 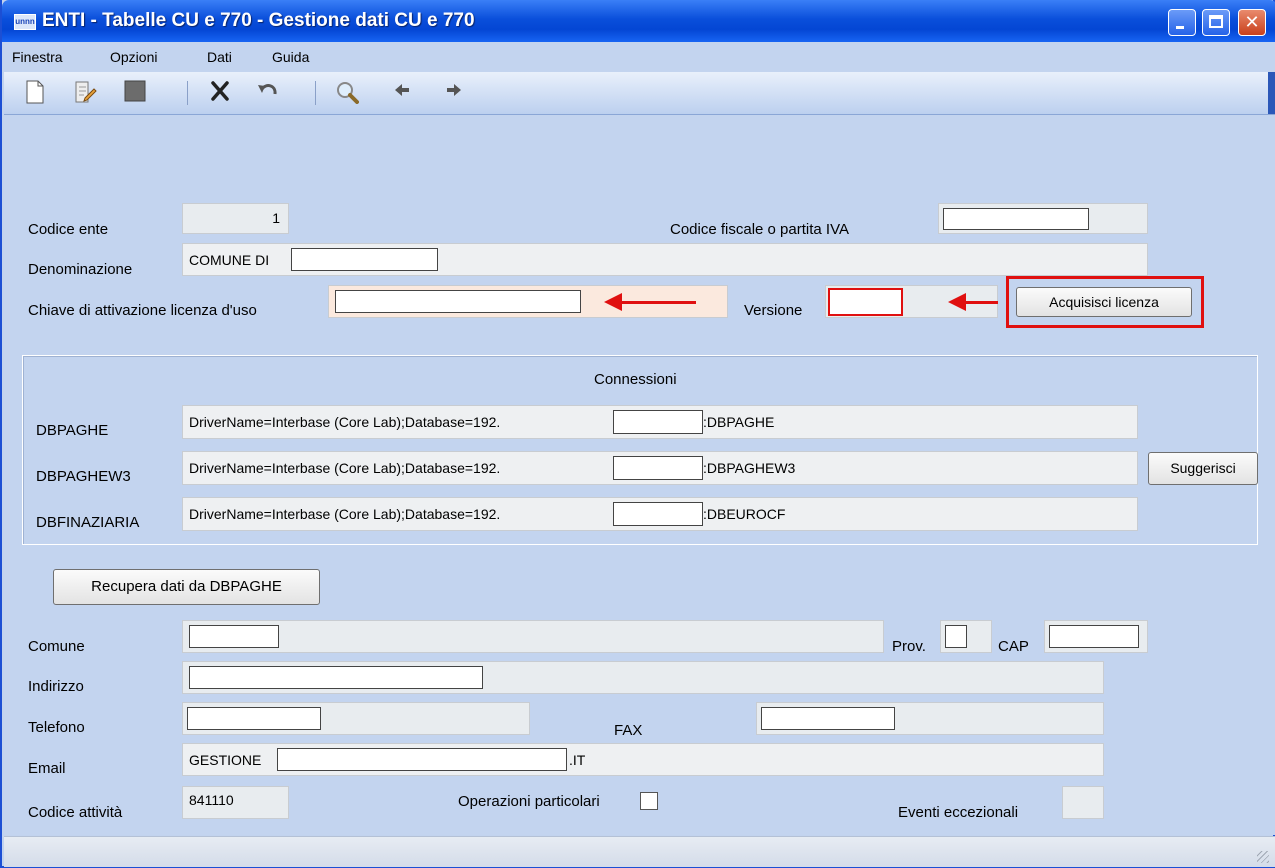 I want to click on denominazione-value: COMUNE DI, so click(x=229, y=260).